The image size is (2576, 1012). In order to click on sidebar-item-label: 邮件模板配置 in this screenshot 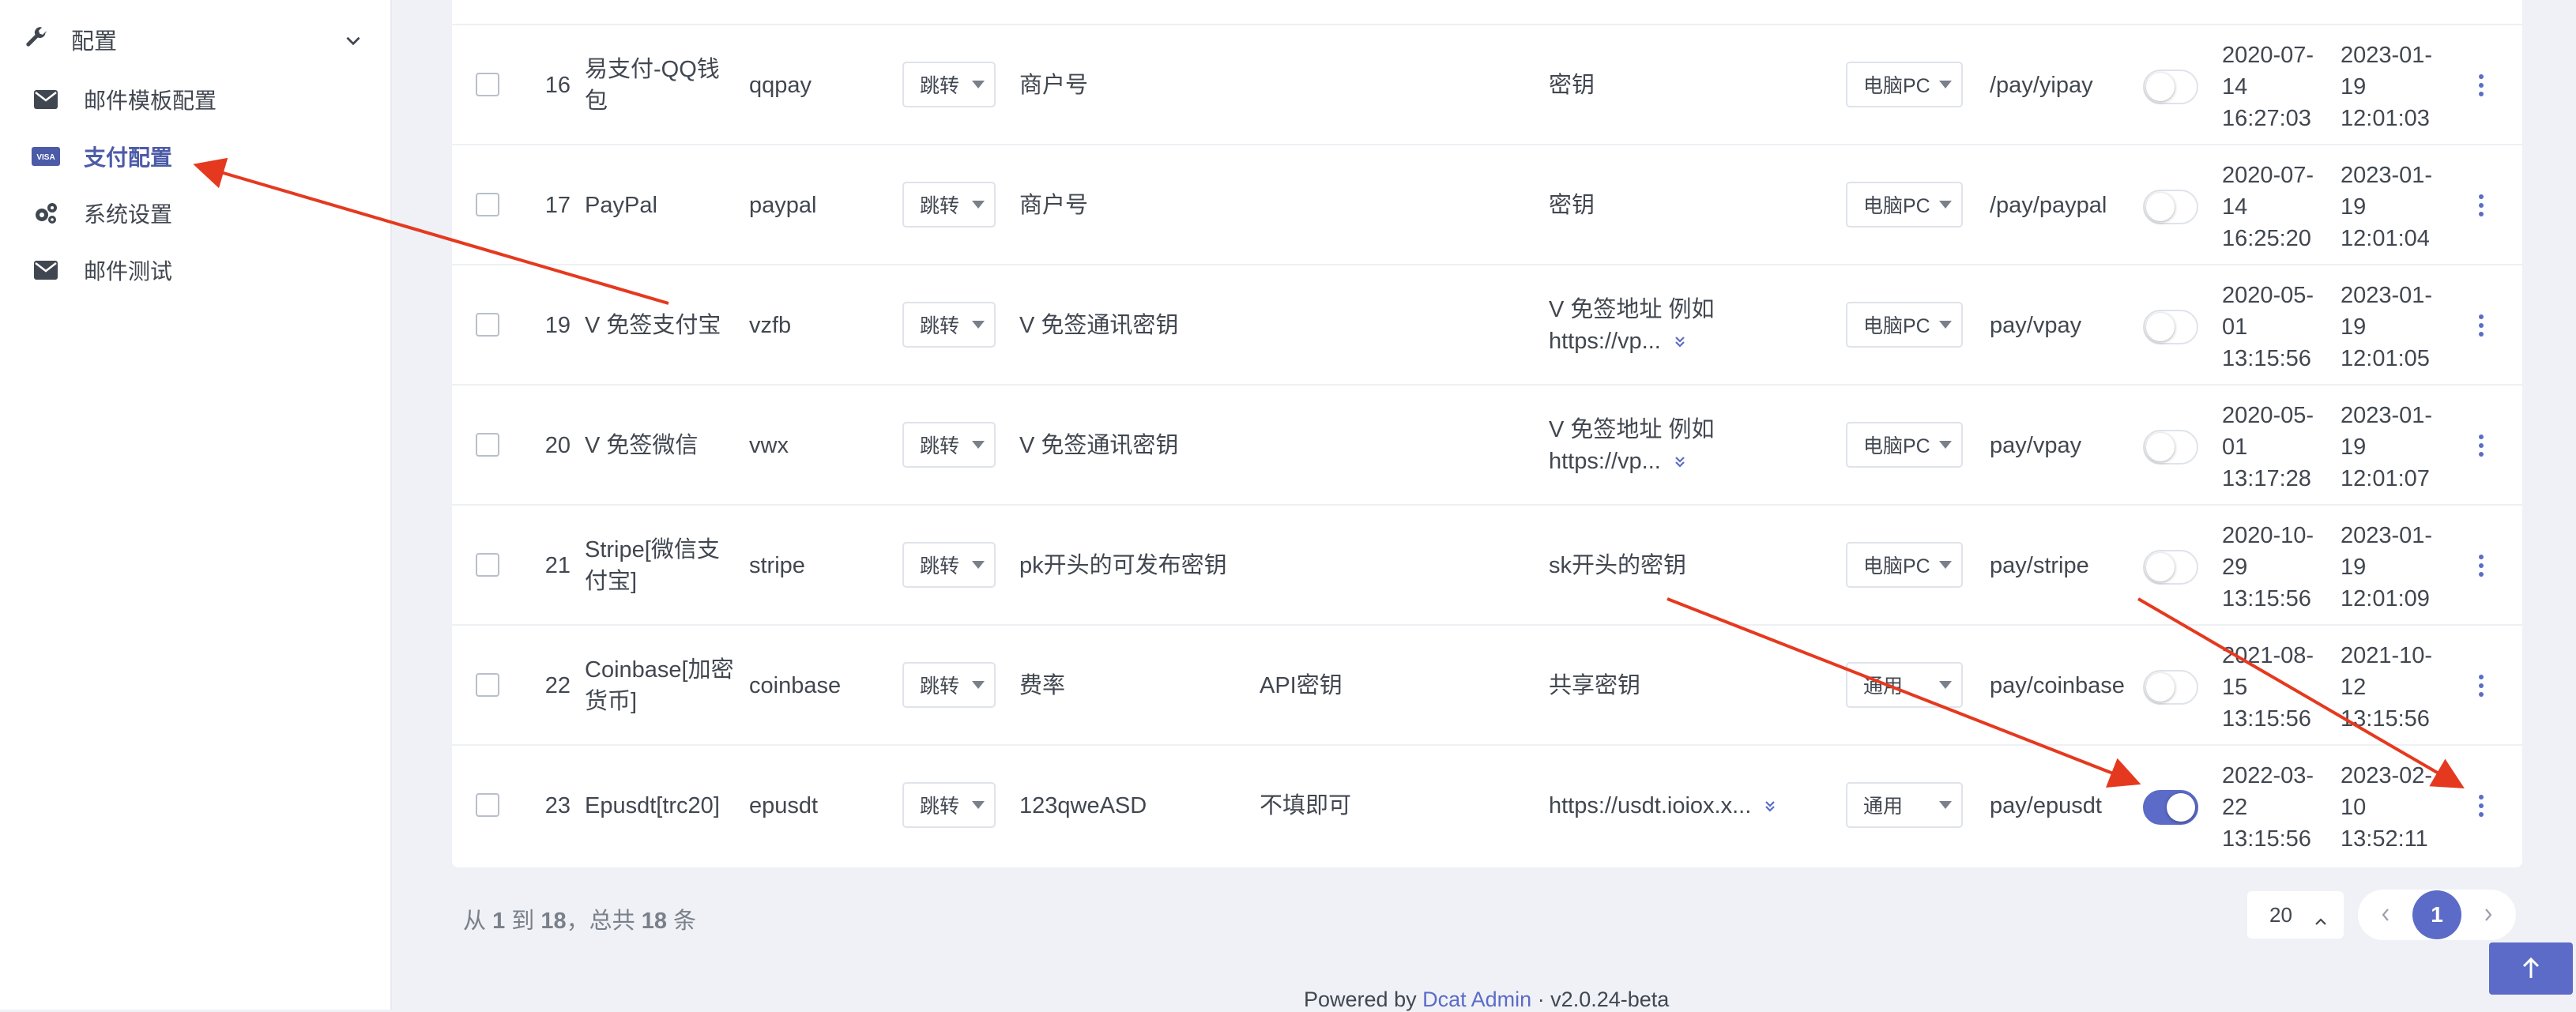, I will do `click(150, 100)`.